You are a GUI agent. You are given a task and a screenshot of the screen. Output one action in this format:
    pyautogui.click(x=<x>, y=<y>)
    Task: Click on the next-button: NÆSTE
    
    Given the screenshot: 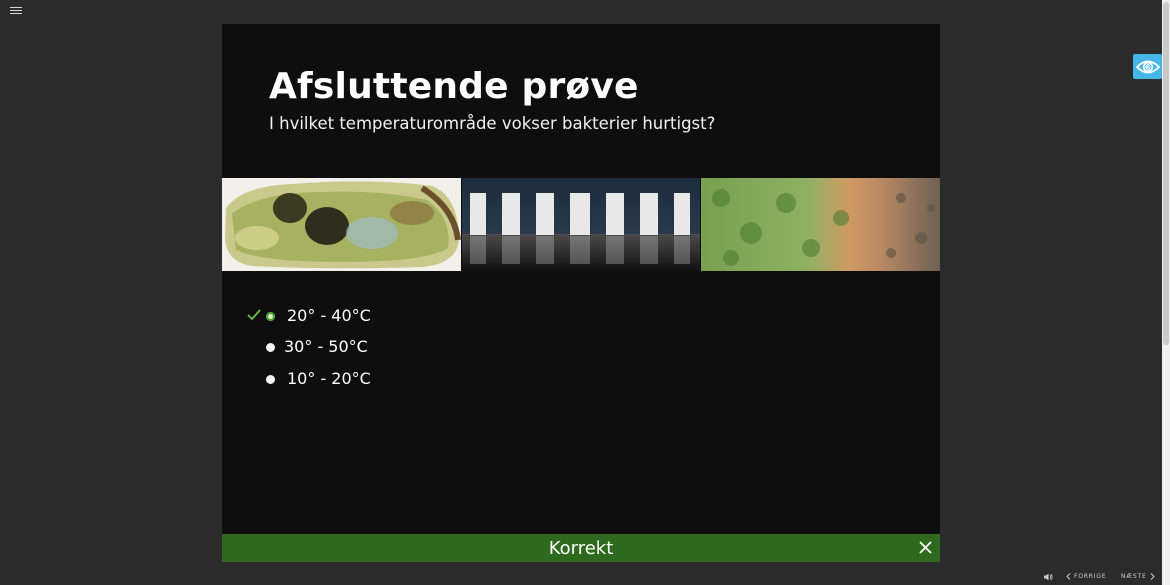 What is the action you would take?
    pyautogui.click(x=1138, y=576)
    